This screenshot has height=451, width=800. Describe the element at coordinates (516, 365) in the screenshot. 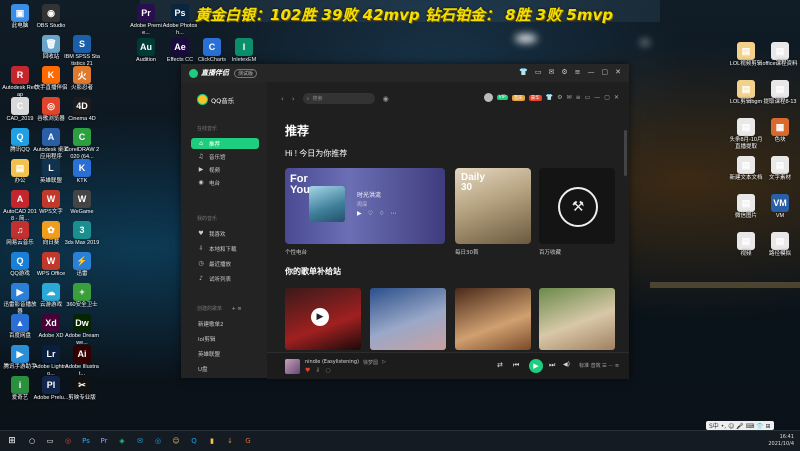

I see `previous-icon: ⏮` at that location.